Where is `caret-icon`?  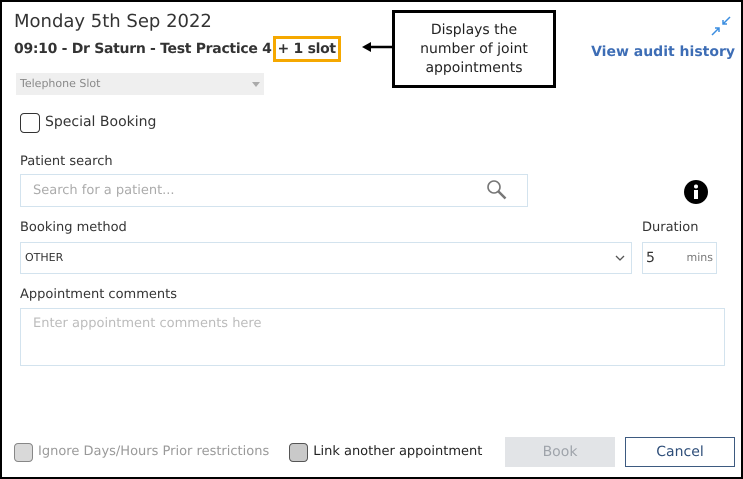 caret-icon is located at coordinates (256, 84).